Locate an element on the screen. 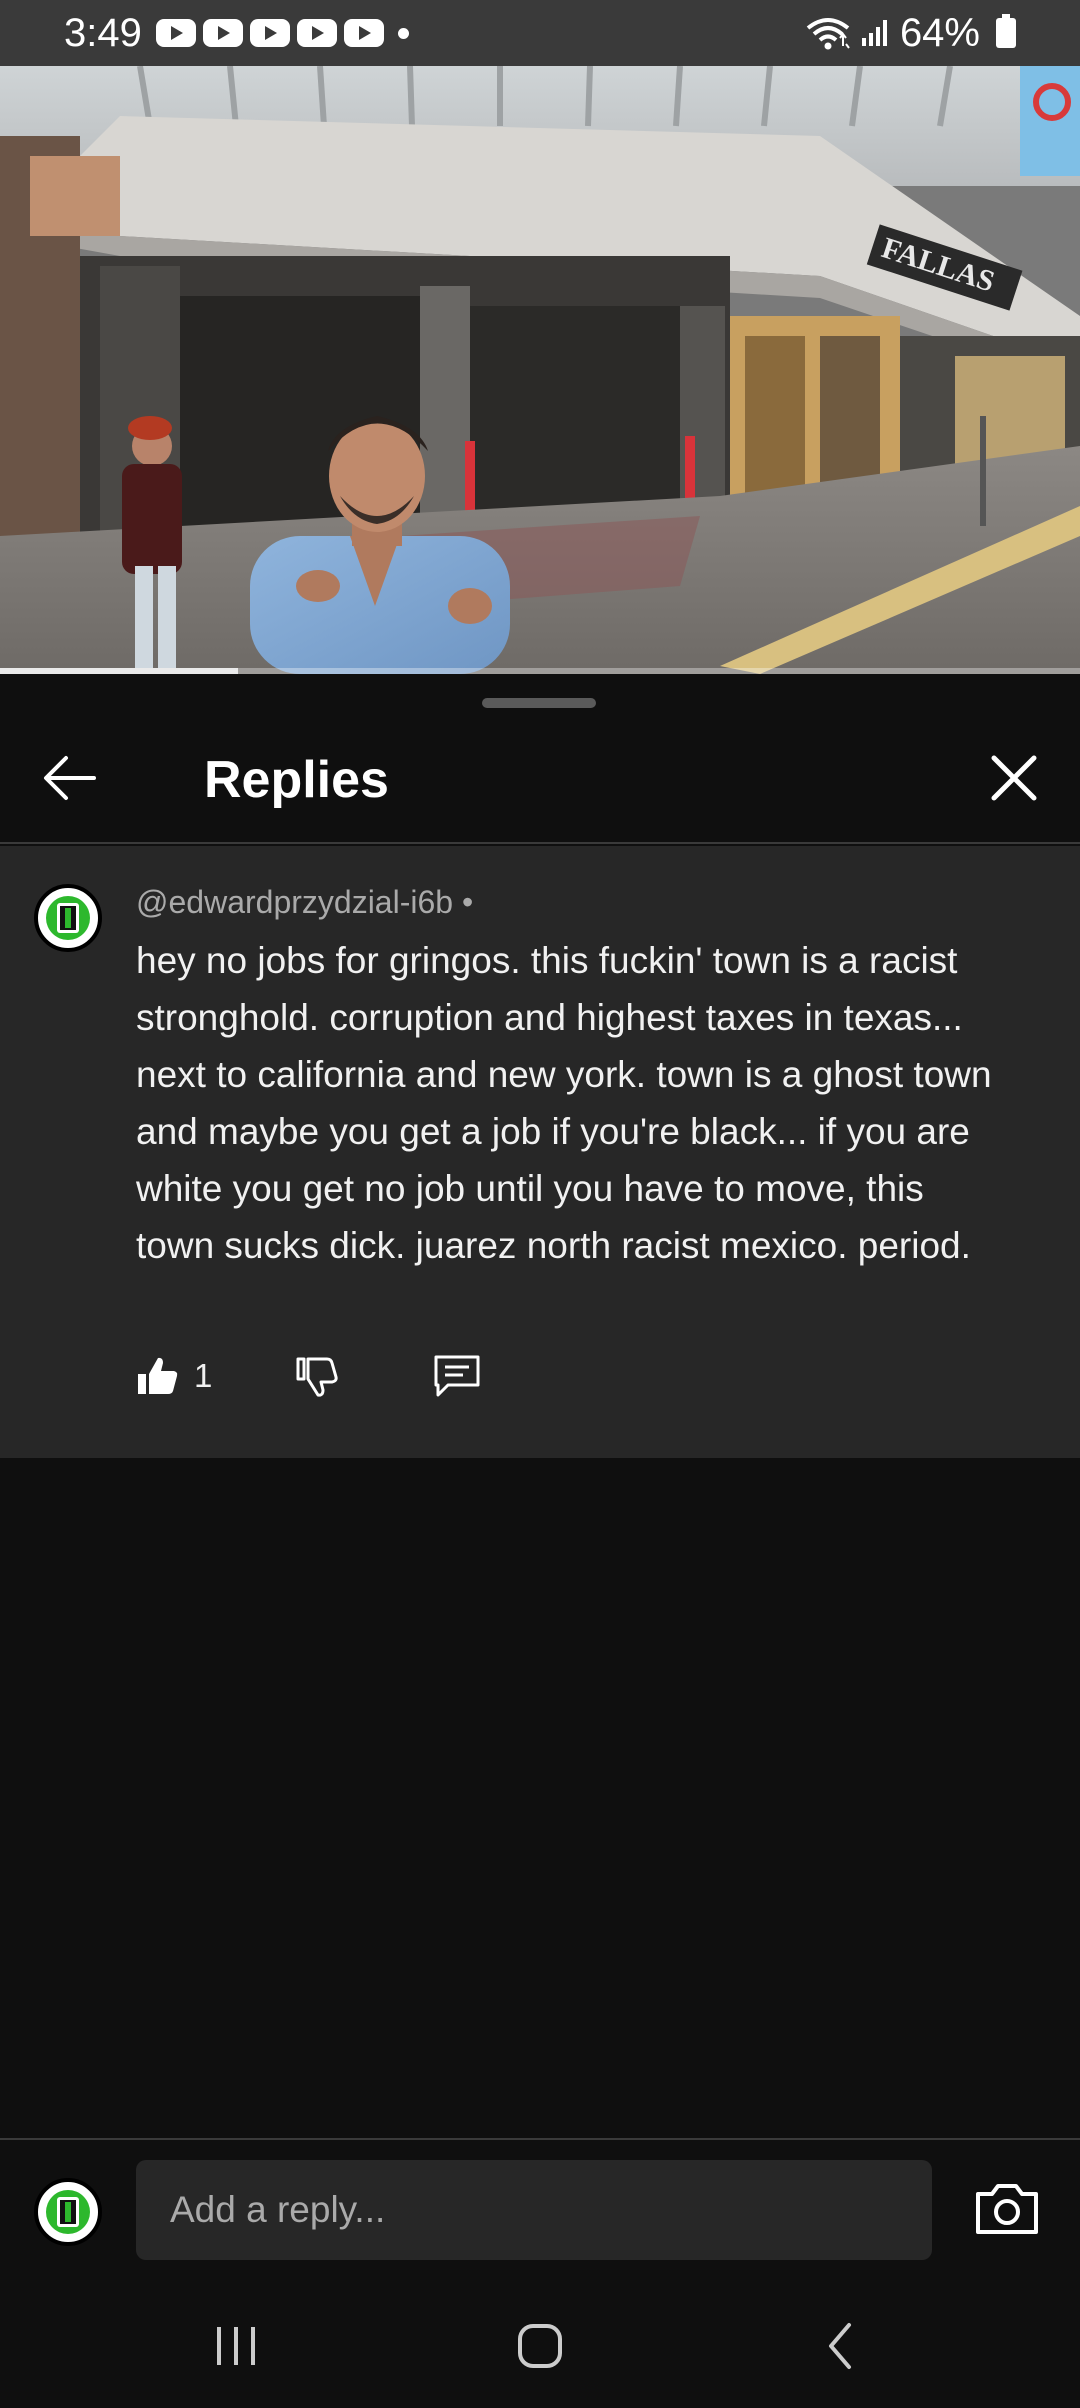 The width and height of the screenshot is (1080, 2408). signal-icon is located at coordinates (874, 33).